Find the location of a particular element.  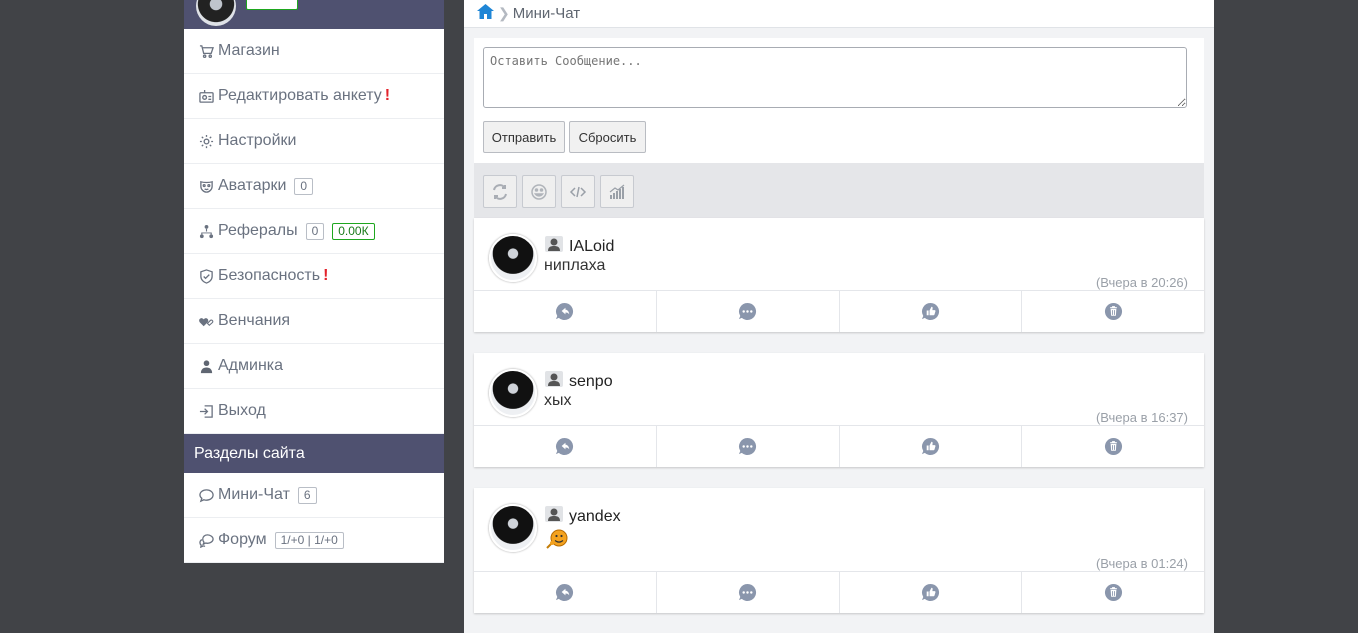

username: IALoid is located at coordinates (591, 247).